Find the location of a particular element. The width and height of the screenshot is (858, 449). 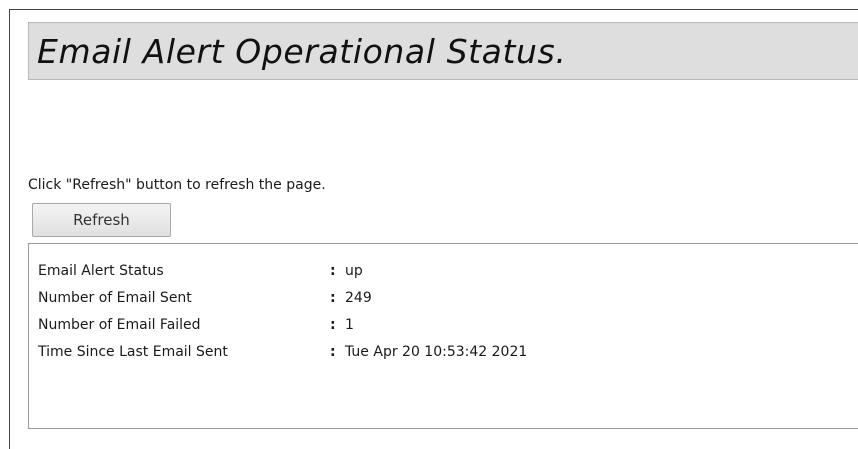

status-value: up is located at coordinates (354, 271).